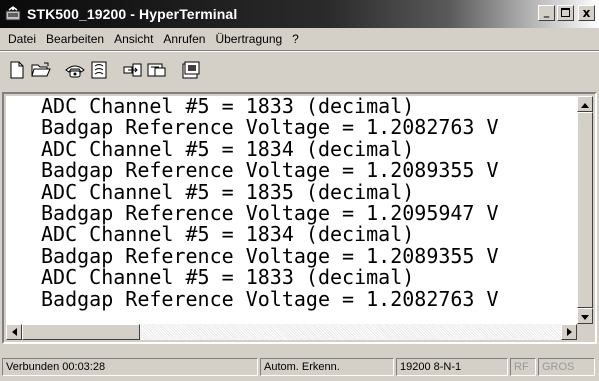 The image size is (599, 381). Describe the element at coordinates (133, 39) in the screenshot. I see `menu-ansicht: Ansicht` at that location.